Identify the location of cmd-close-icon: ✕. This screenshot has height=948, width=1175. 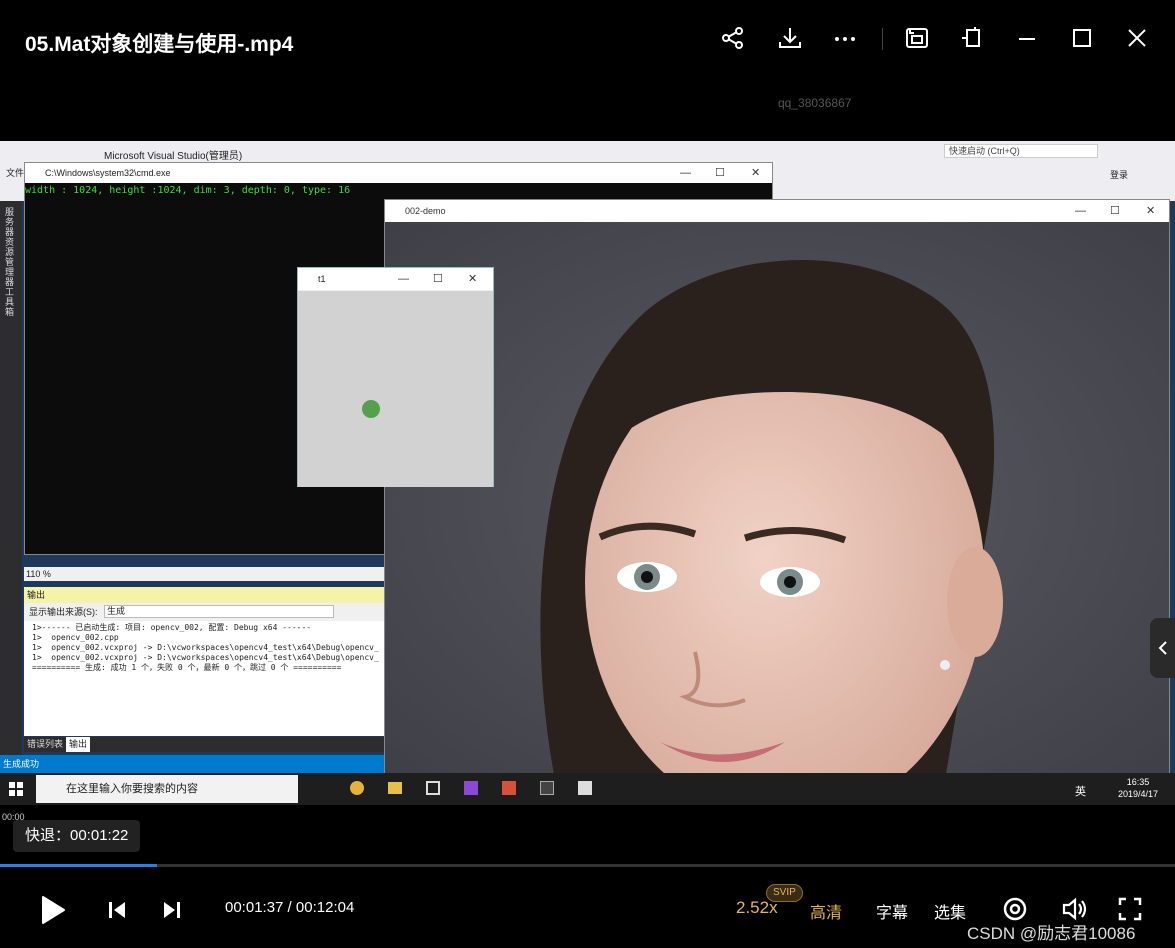
(756, 173).